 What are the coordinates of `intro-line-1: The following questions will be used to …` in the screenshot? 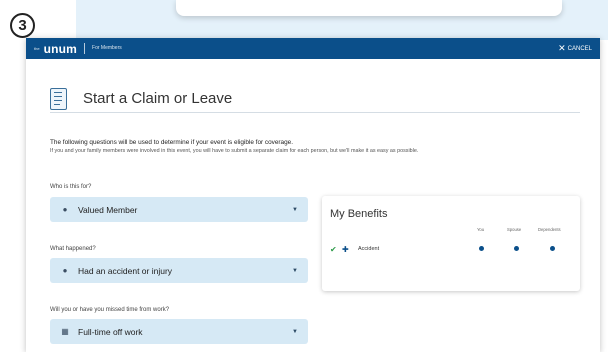 It's located at (171, 142).